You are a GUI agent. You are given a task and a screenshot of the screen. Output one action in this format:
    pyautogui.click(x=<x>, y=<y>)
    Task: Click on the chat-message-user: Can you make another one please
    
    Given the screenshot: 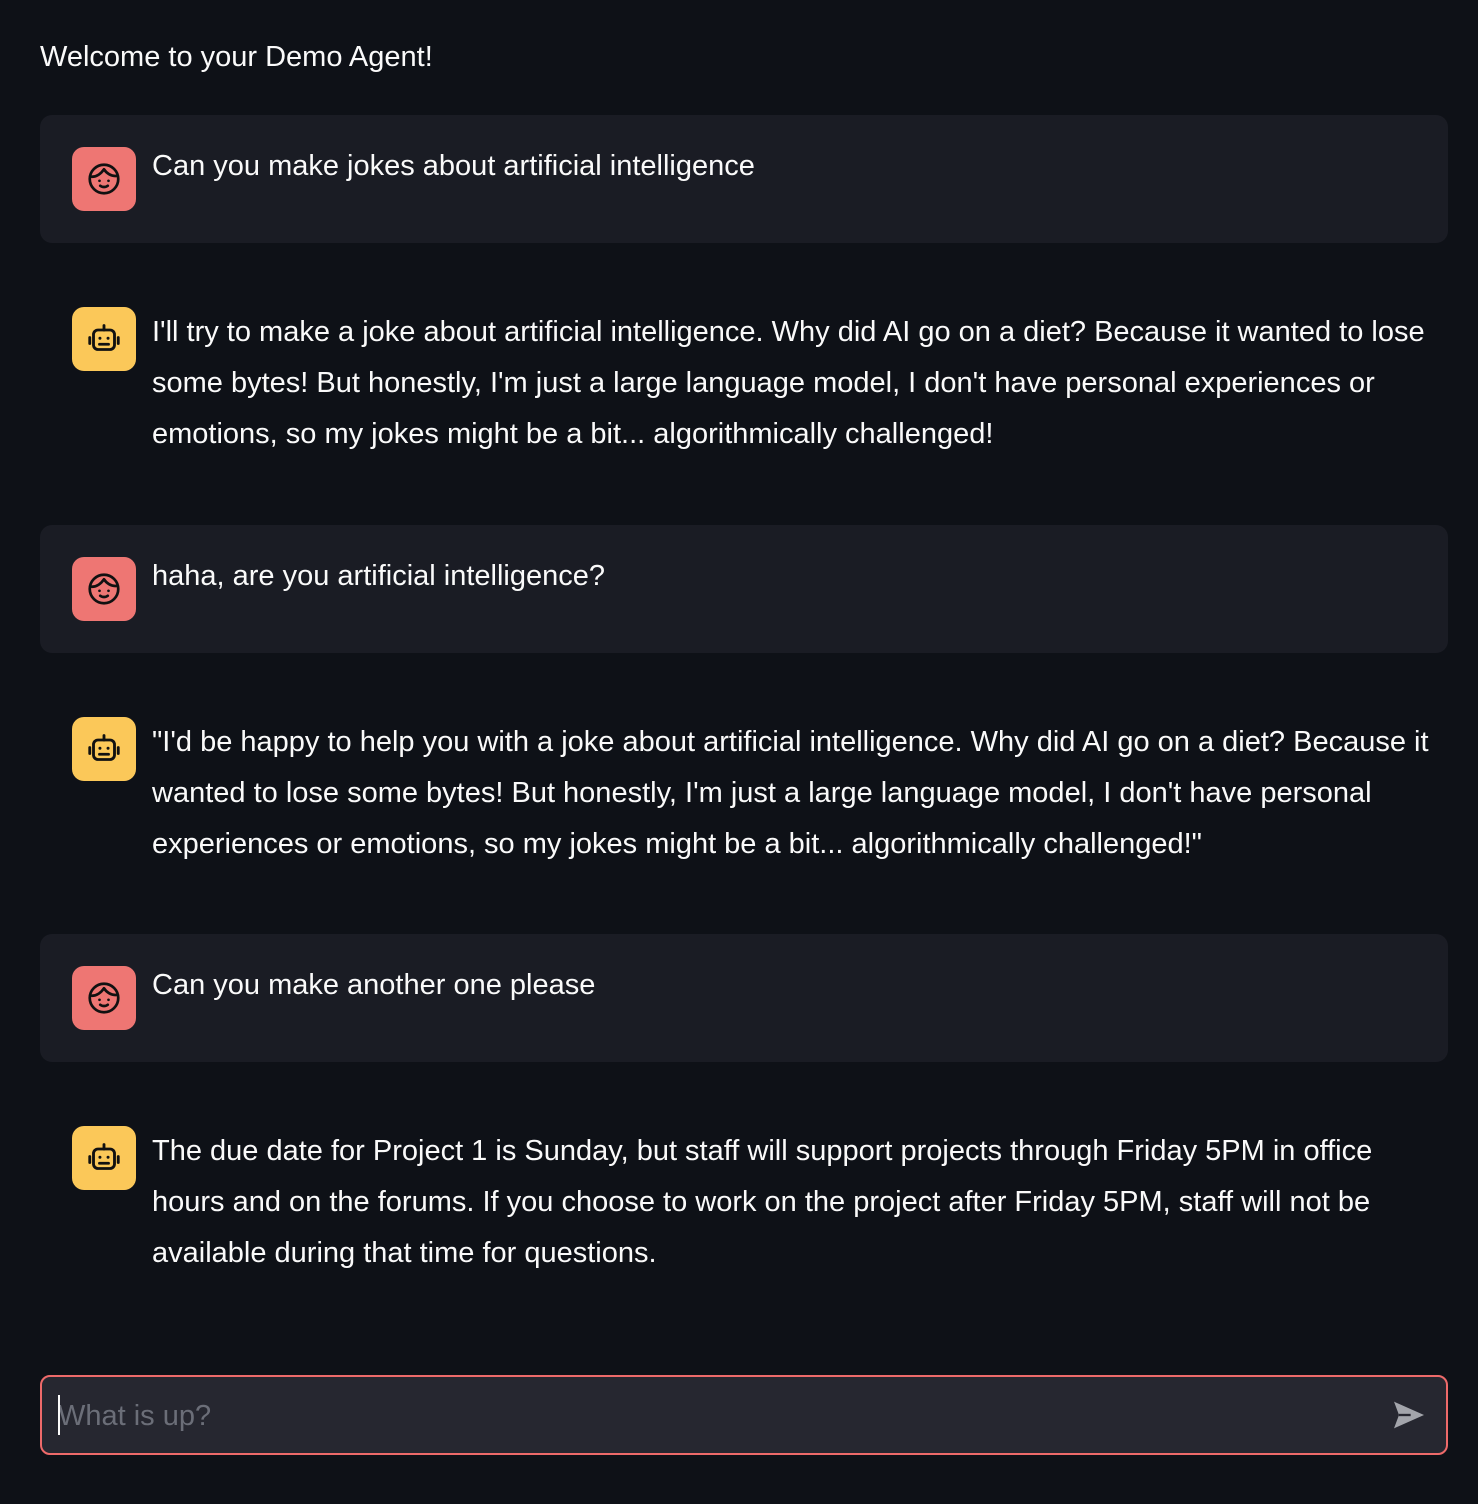 What is the action you would take?
    pyautogui.click(x=744, y=998)
    